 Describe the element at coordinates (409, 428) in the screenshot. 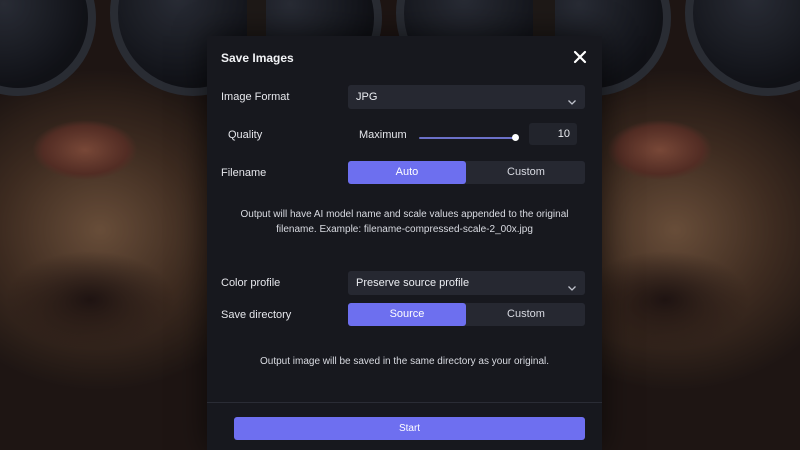

I see `start-button: Start` at that location.